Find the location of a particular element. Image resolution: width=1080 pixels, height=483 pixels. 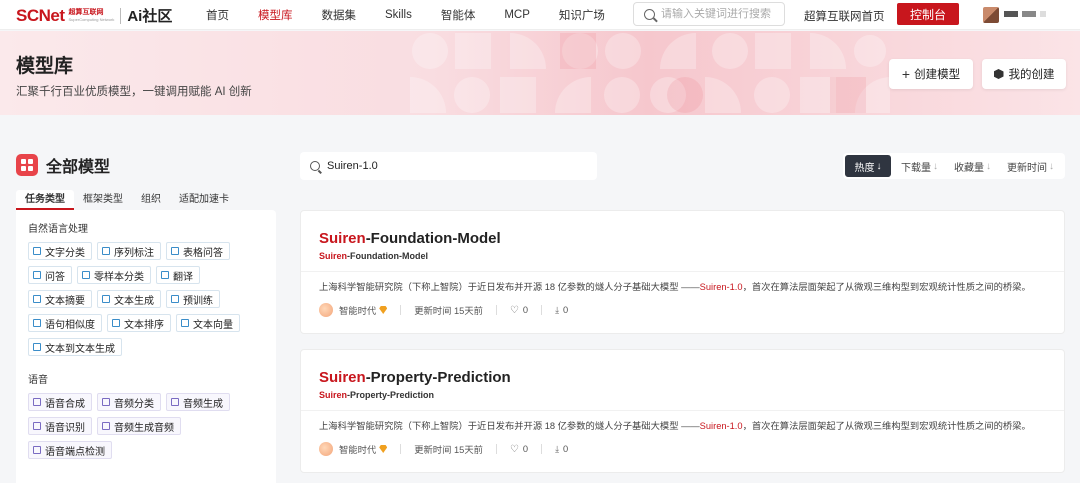

tag-text-generation: 文本生成 is located at coordinates (129, 299).